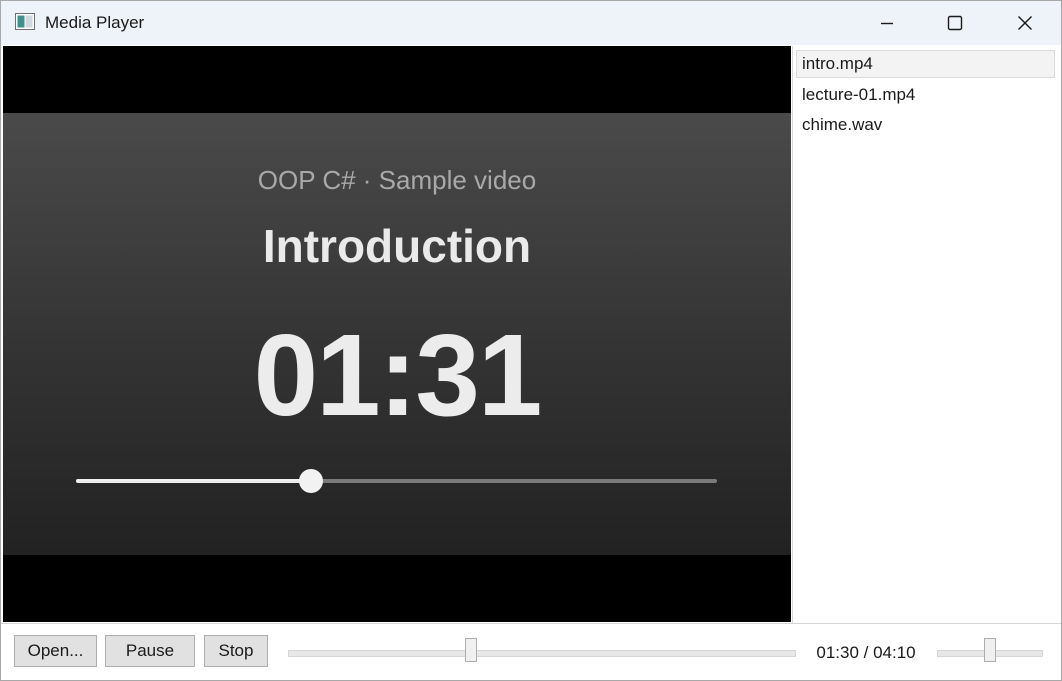  What do you see at coordinates (471, 650) in the screenshot?
I see `seek-slider-thumb` at bounding box center [471, 650].